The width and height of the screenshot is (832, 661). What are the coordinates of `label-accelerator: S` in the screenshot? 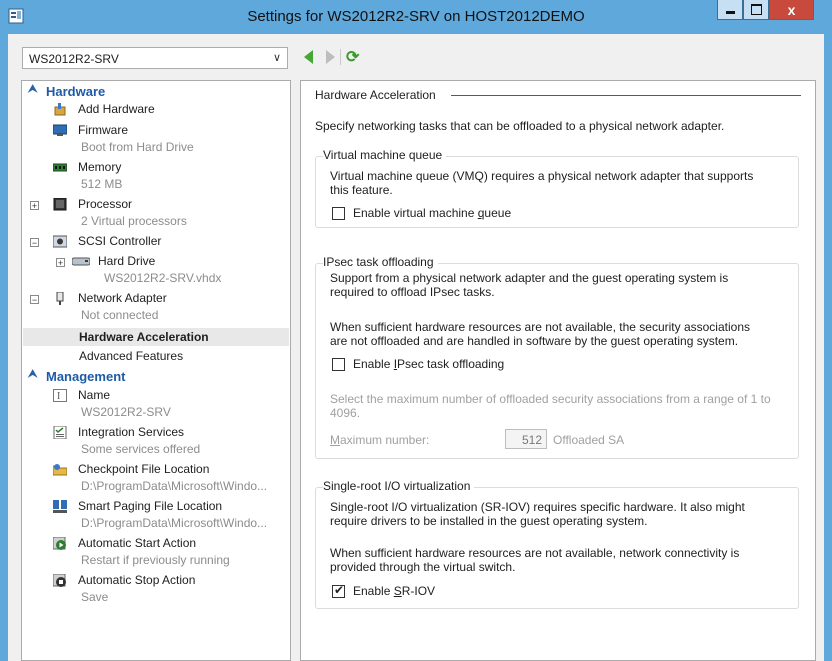 It's located at (397, 591).